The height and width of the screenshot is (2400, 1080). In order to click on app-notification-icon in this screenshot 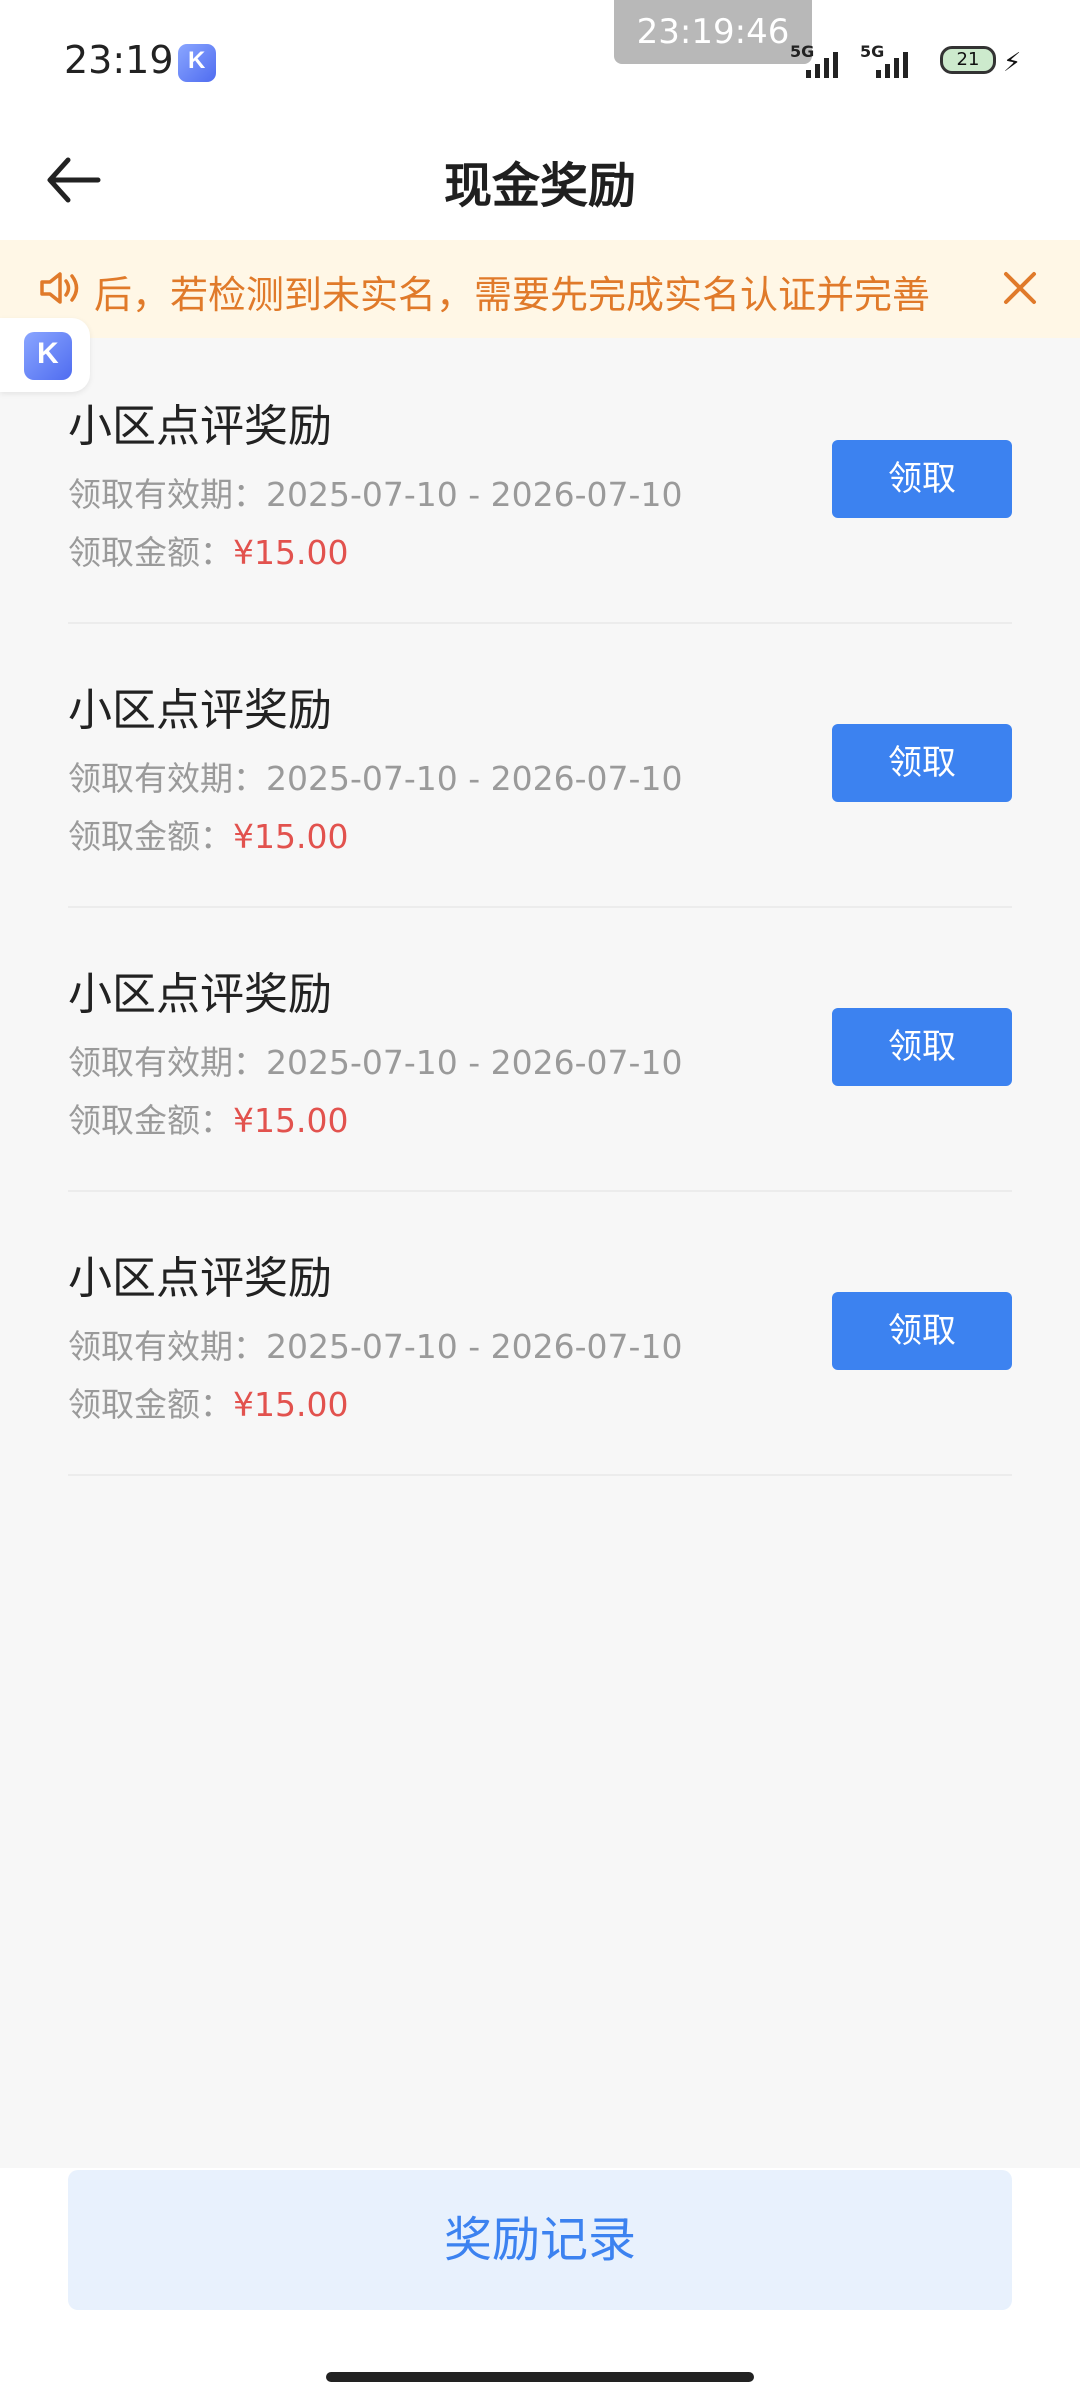, I will do `click(197, 63)`.